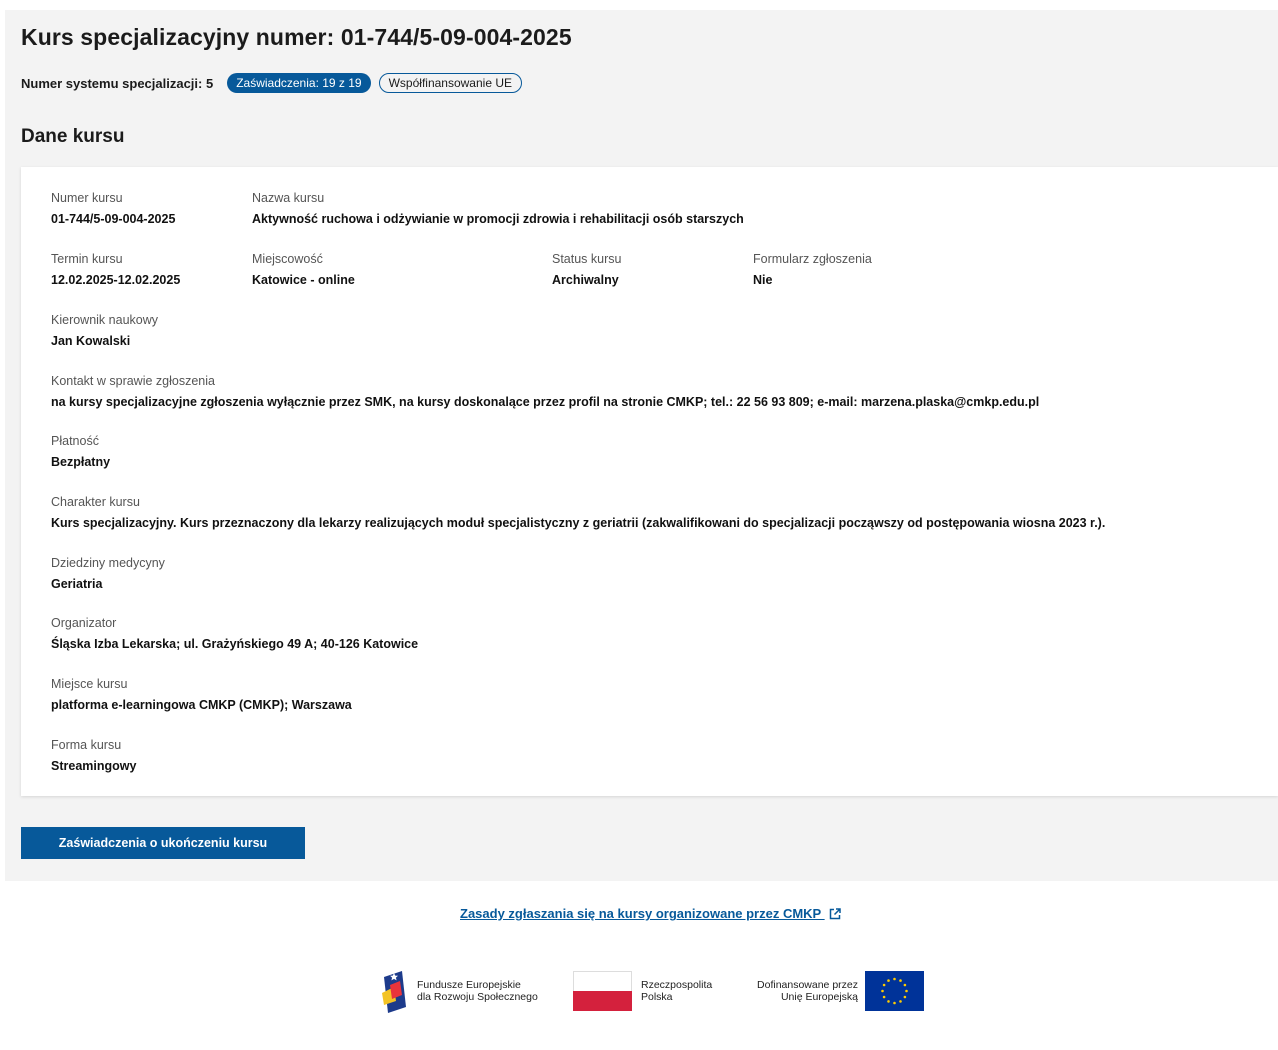 This screenshot has width=1278, height=1050. Describe the element at coordinates (104, 331) in the screenshot. I see `field-scientific-director: Kierownik naukowy Jan Kowalski` at that location.